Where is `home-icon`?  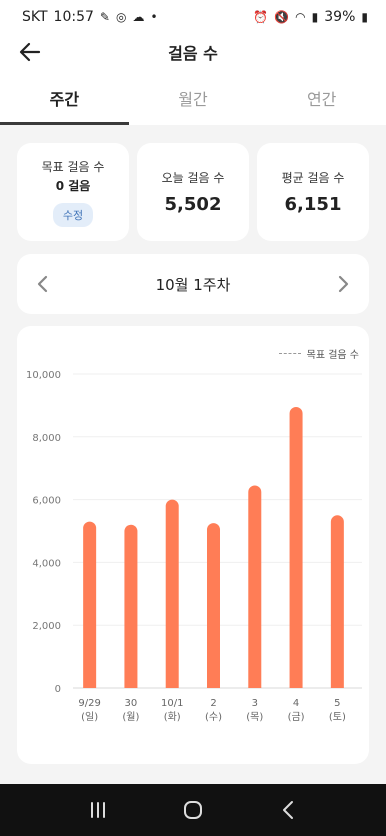 home-icon is located at coordinates (192, 810).